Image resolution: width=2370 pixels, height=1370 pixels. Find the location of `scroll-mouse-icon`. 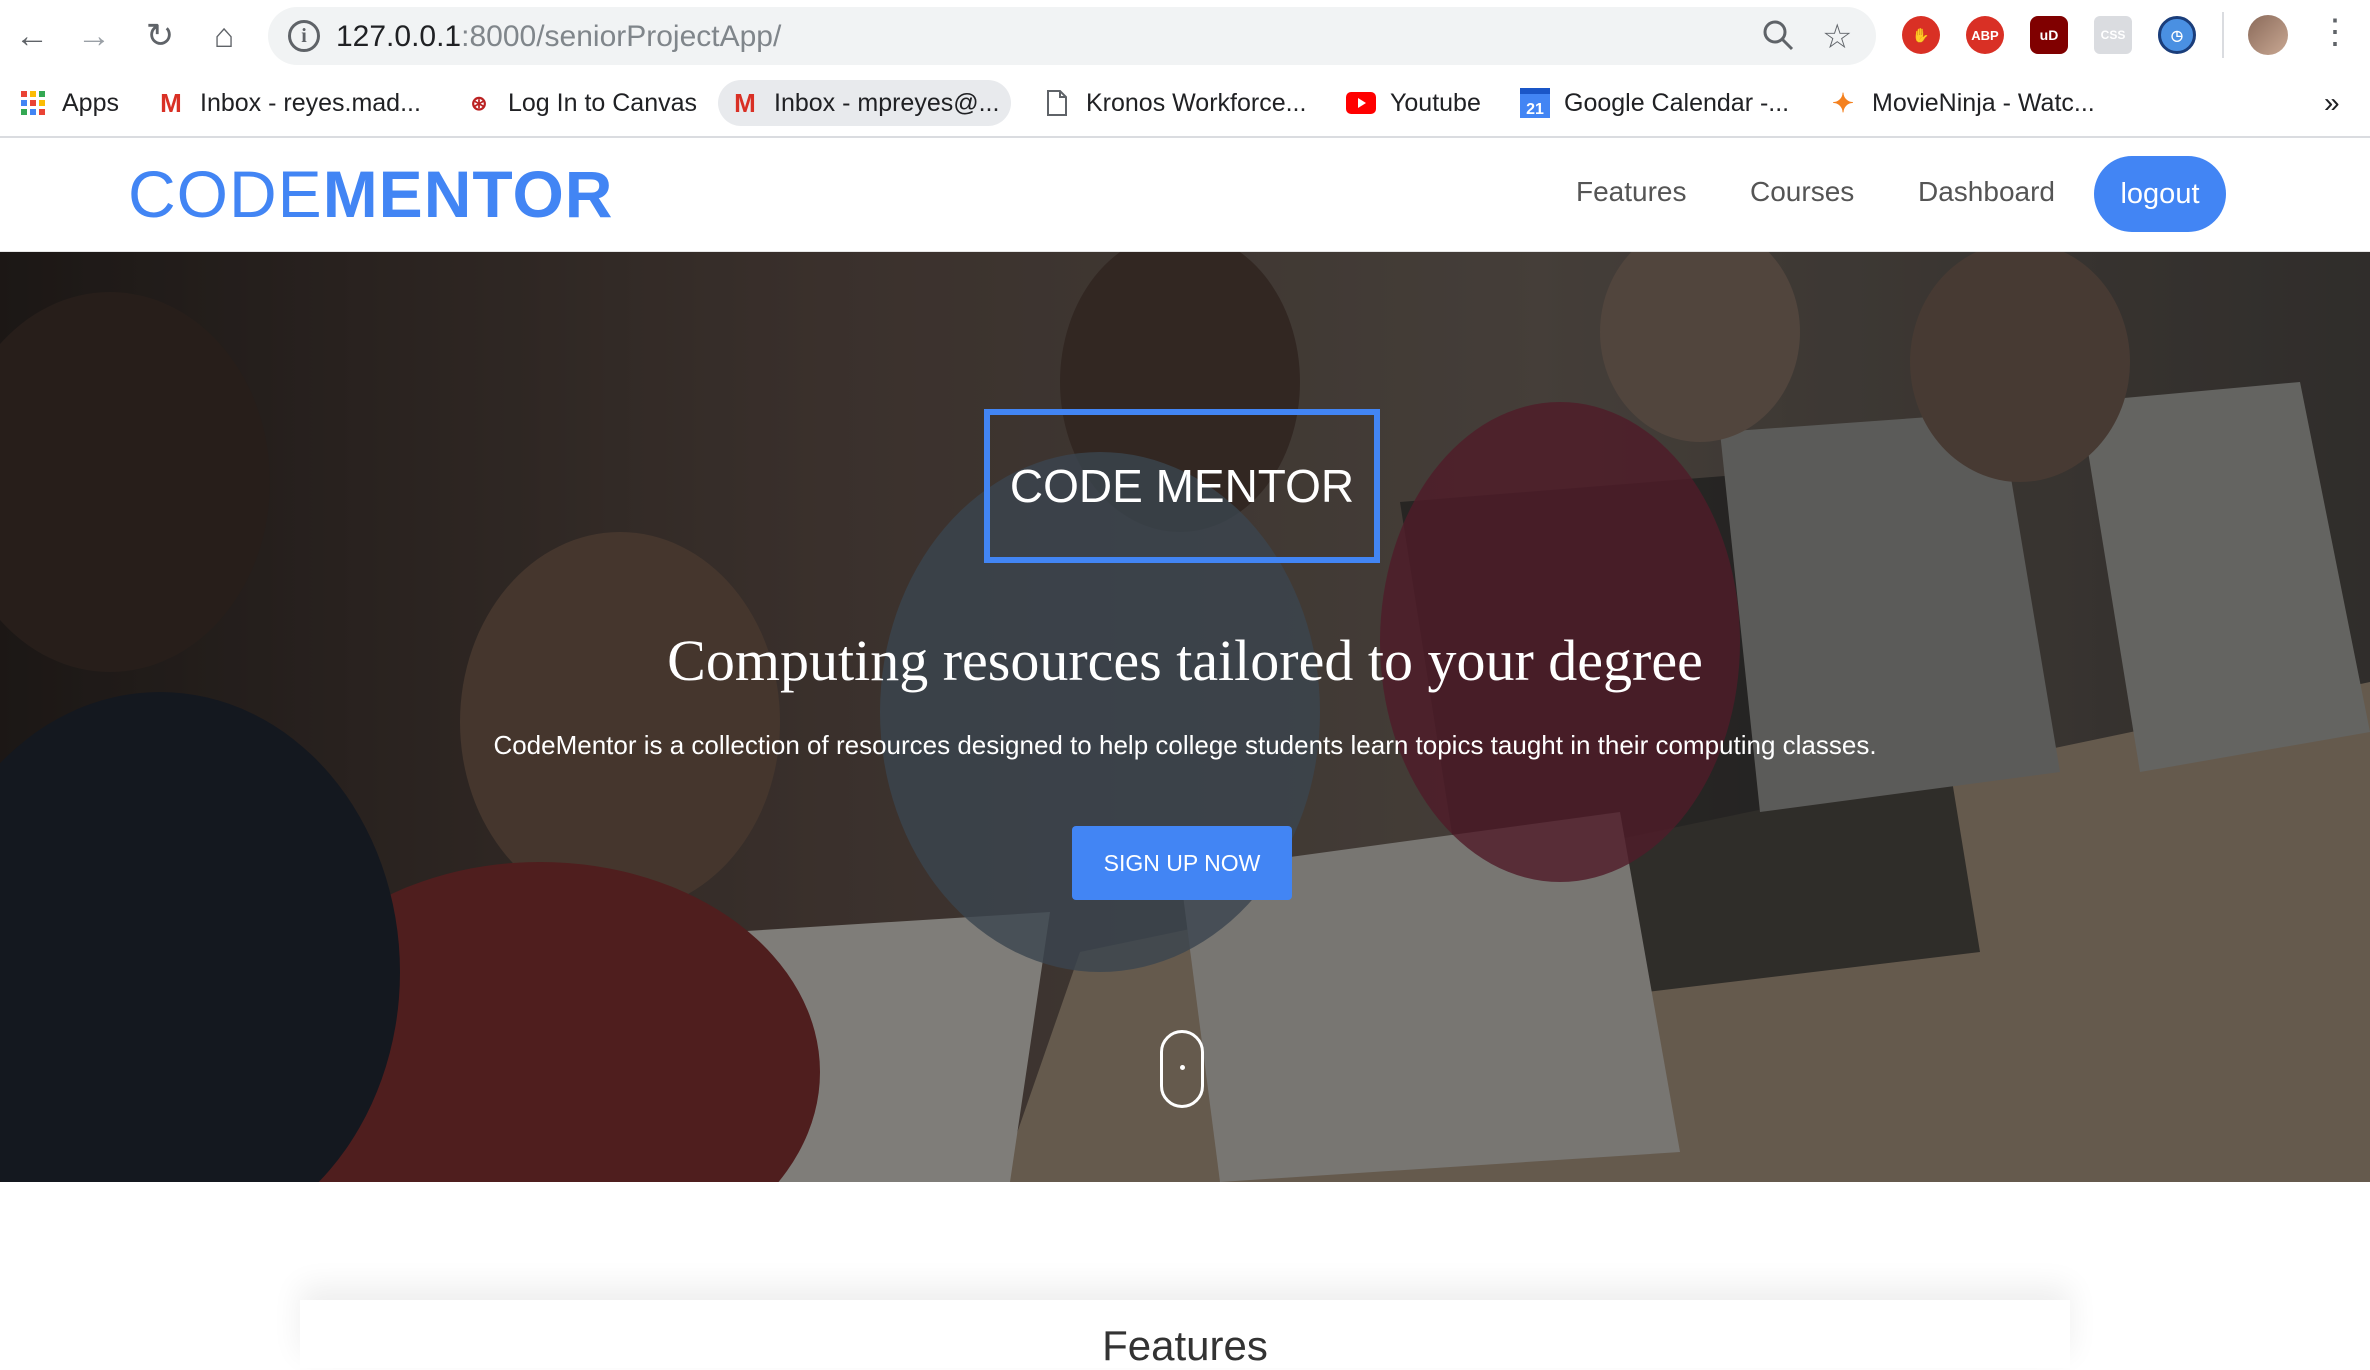

scroll-mouse-icon is located at coordinates (1182, 1069).